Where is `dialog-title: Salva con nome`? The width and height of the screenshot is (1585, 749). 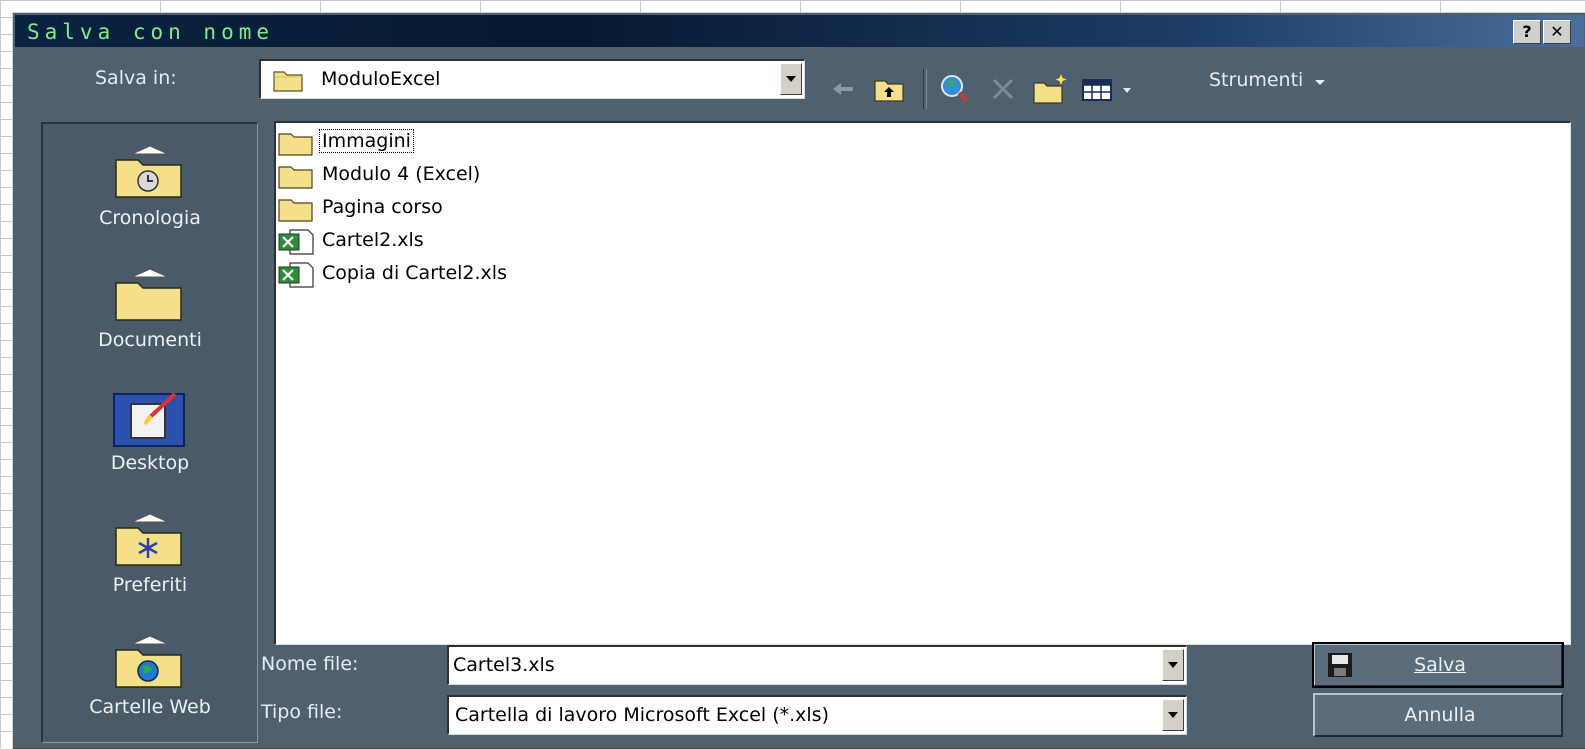
dialog-title: Salva con nome is located at coordinates (151, 32).